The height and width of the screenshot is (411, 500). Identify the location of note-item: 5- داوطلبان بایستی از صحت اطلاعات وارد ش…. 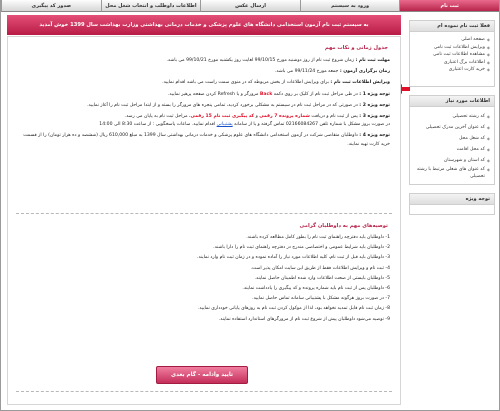
(322, 278).